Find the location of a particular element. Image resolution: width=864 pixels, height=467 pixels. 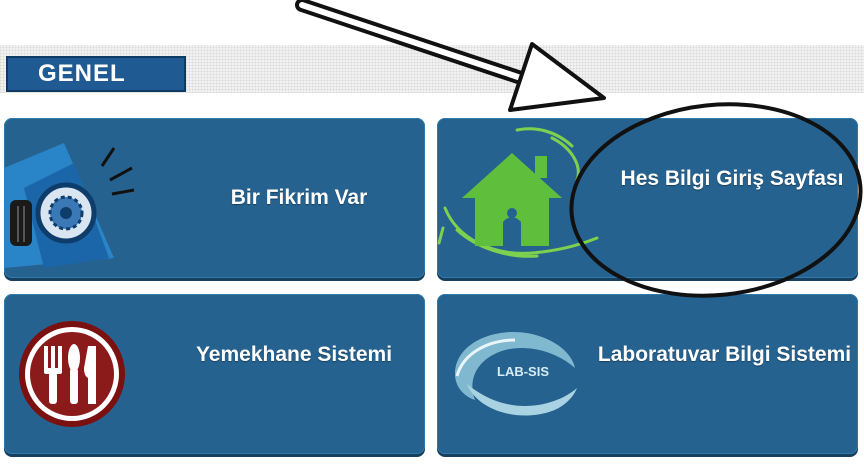

megaphone-icon is located at coordinates (69, 205).